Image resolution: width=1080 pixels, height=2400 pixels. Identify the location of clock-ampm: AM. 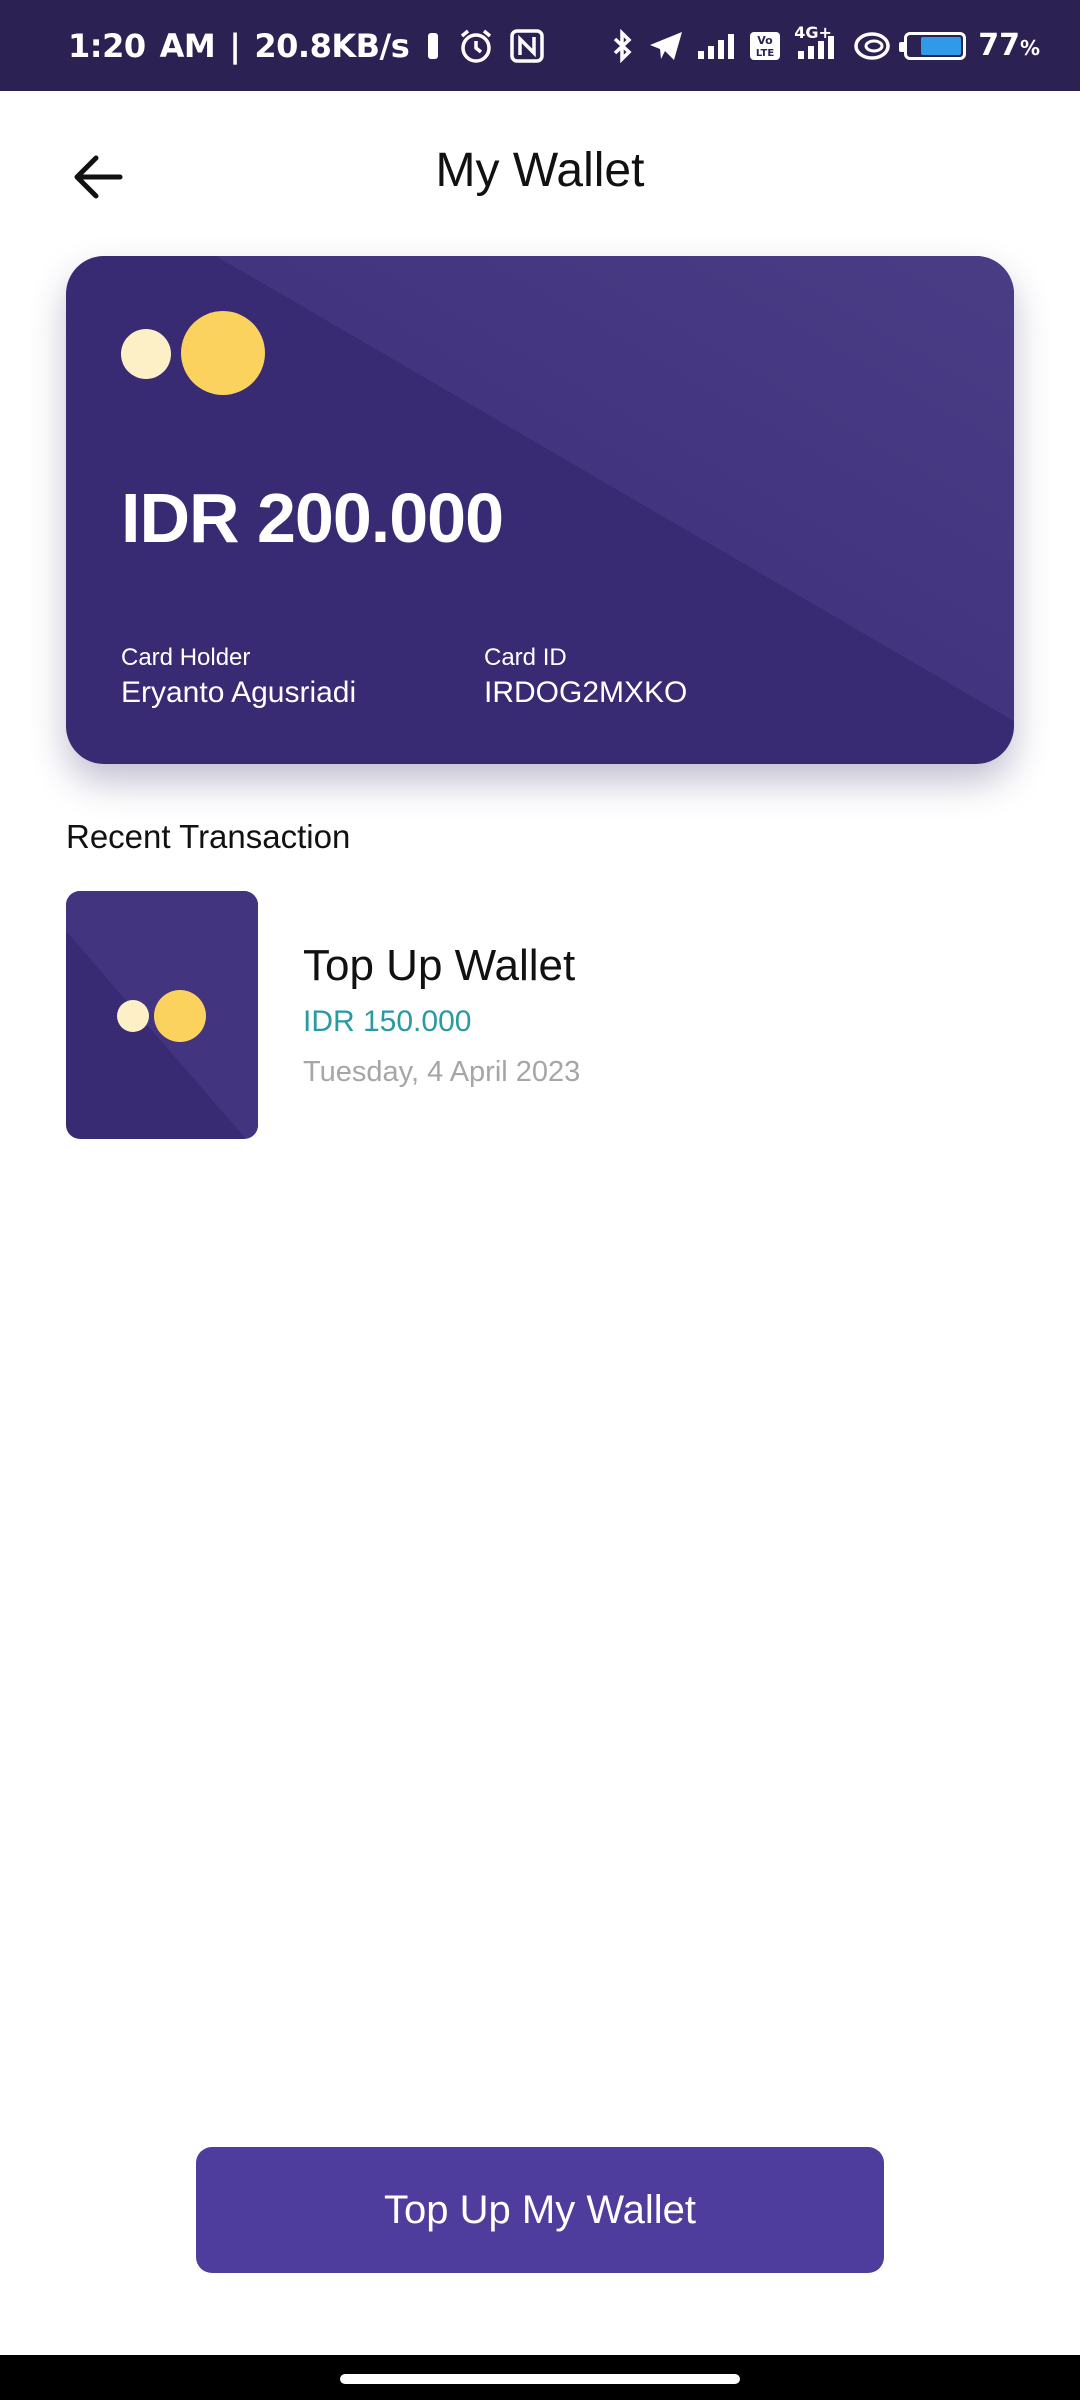
(187, 45).